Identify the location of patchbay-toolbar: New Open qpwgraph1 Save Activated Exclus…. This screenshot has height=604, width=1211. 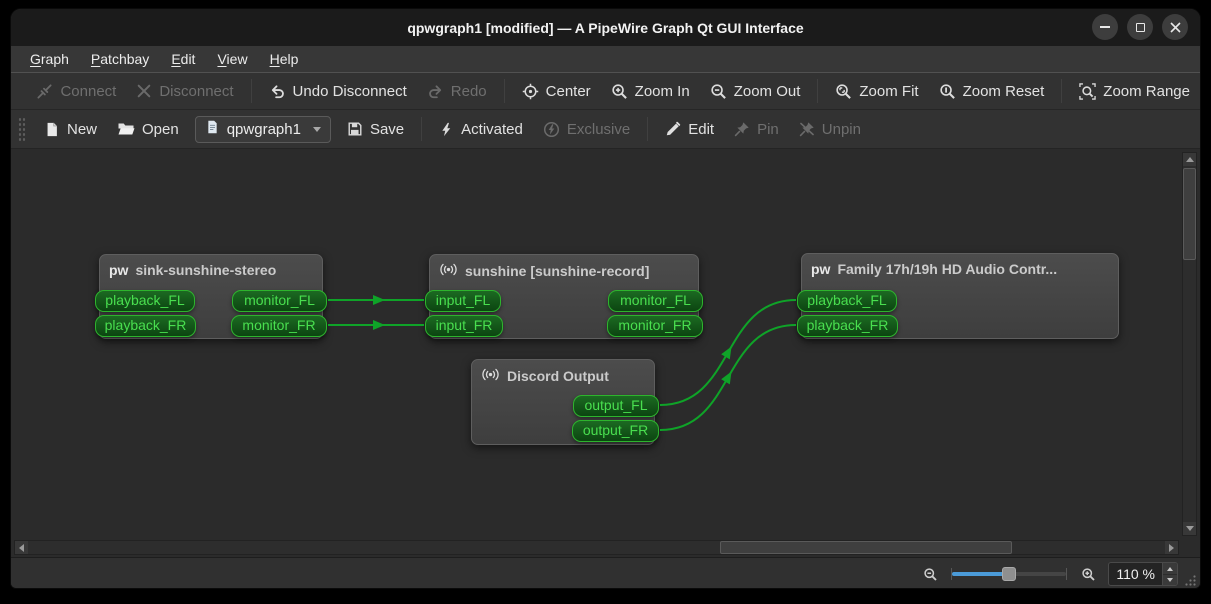
(605, 129).